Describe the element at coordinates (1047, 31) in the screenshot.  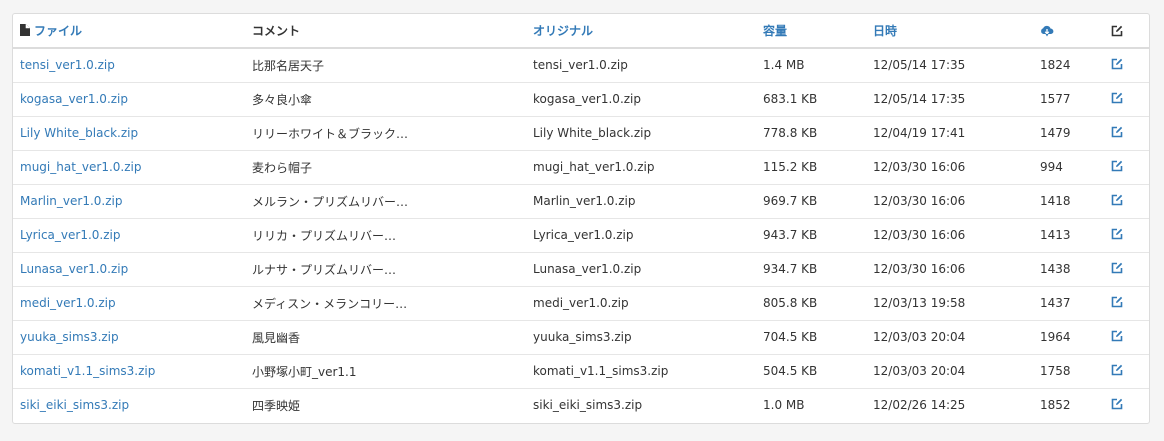
I see `cloud-download-icon` at that location.